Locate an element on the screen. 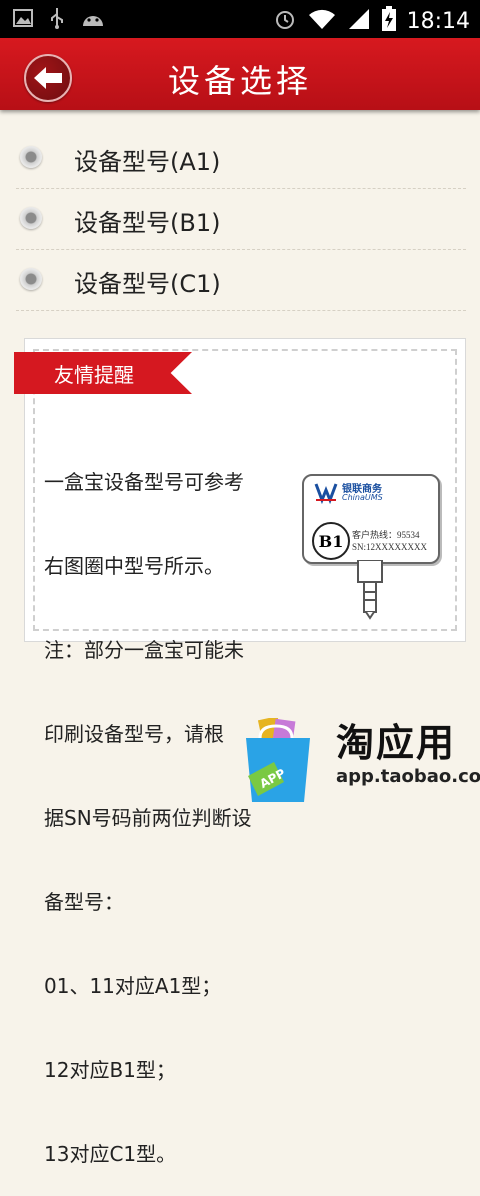 This screenshot has height=1196, width=480. brand-name-en: ChinaUMS is located at coordinates (362, 497).